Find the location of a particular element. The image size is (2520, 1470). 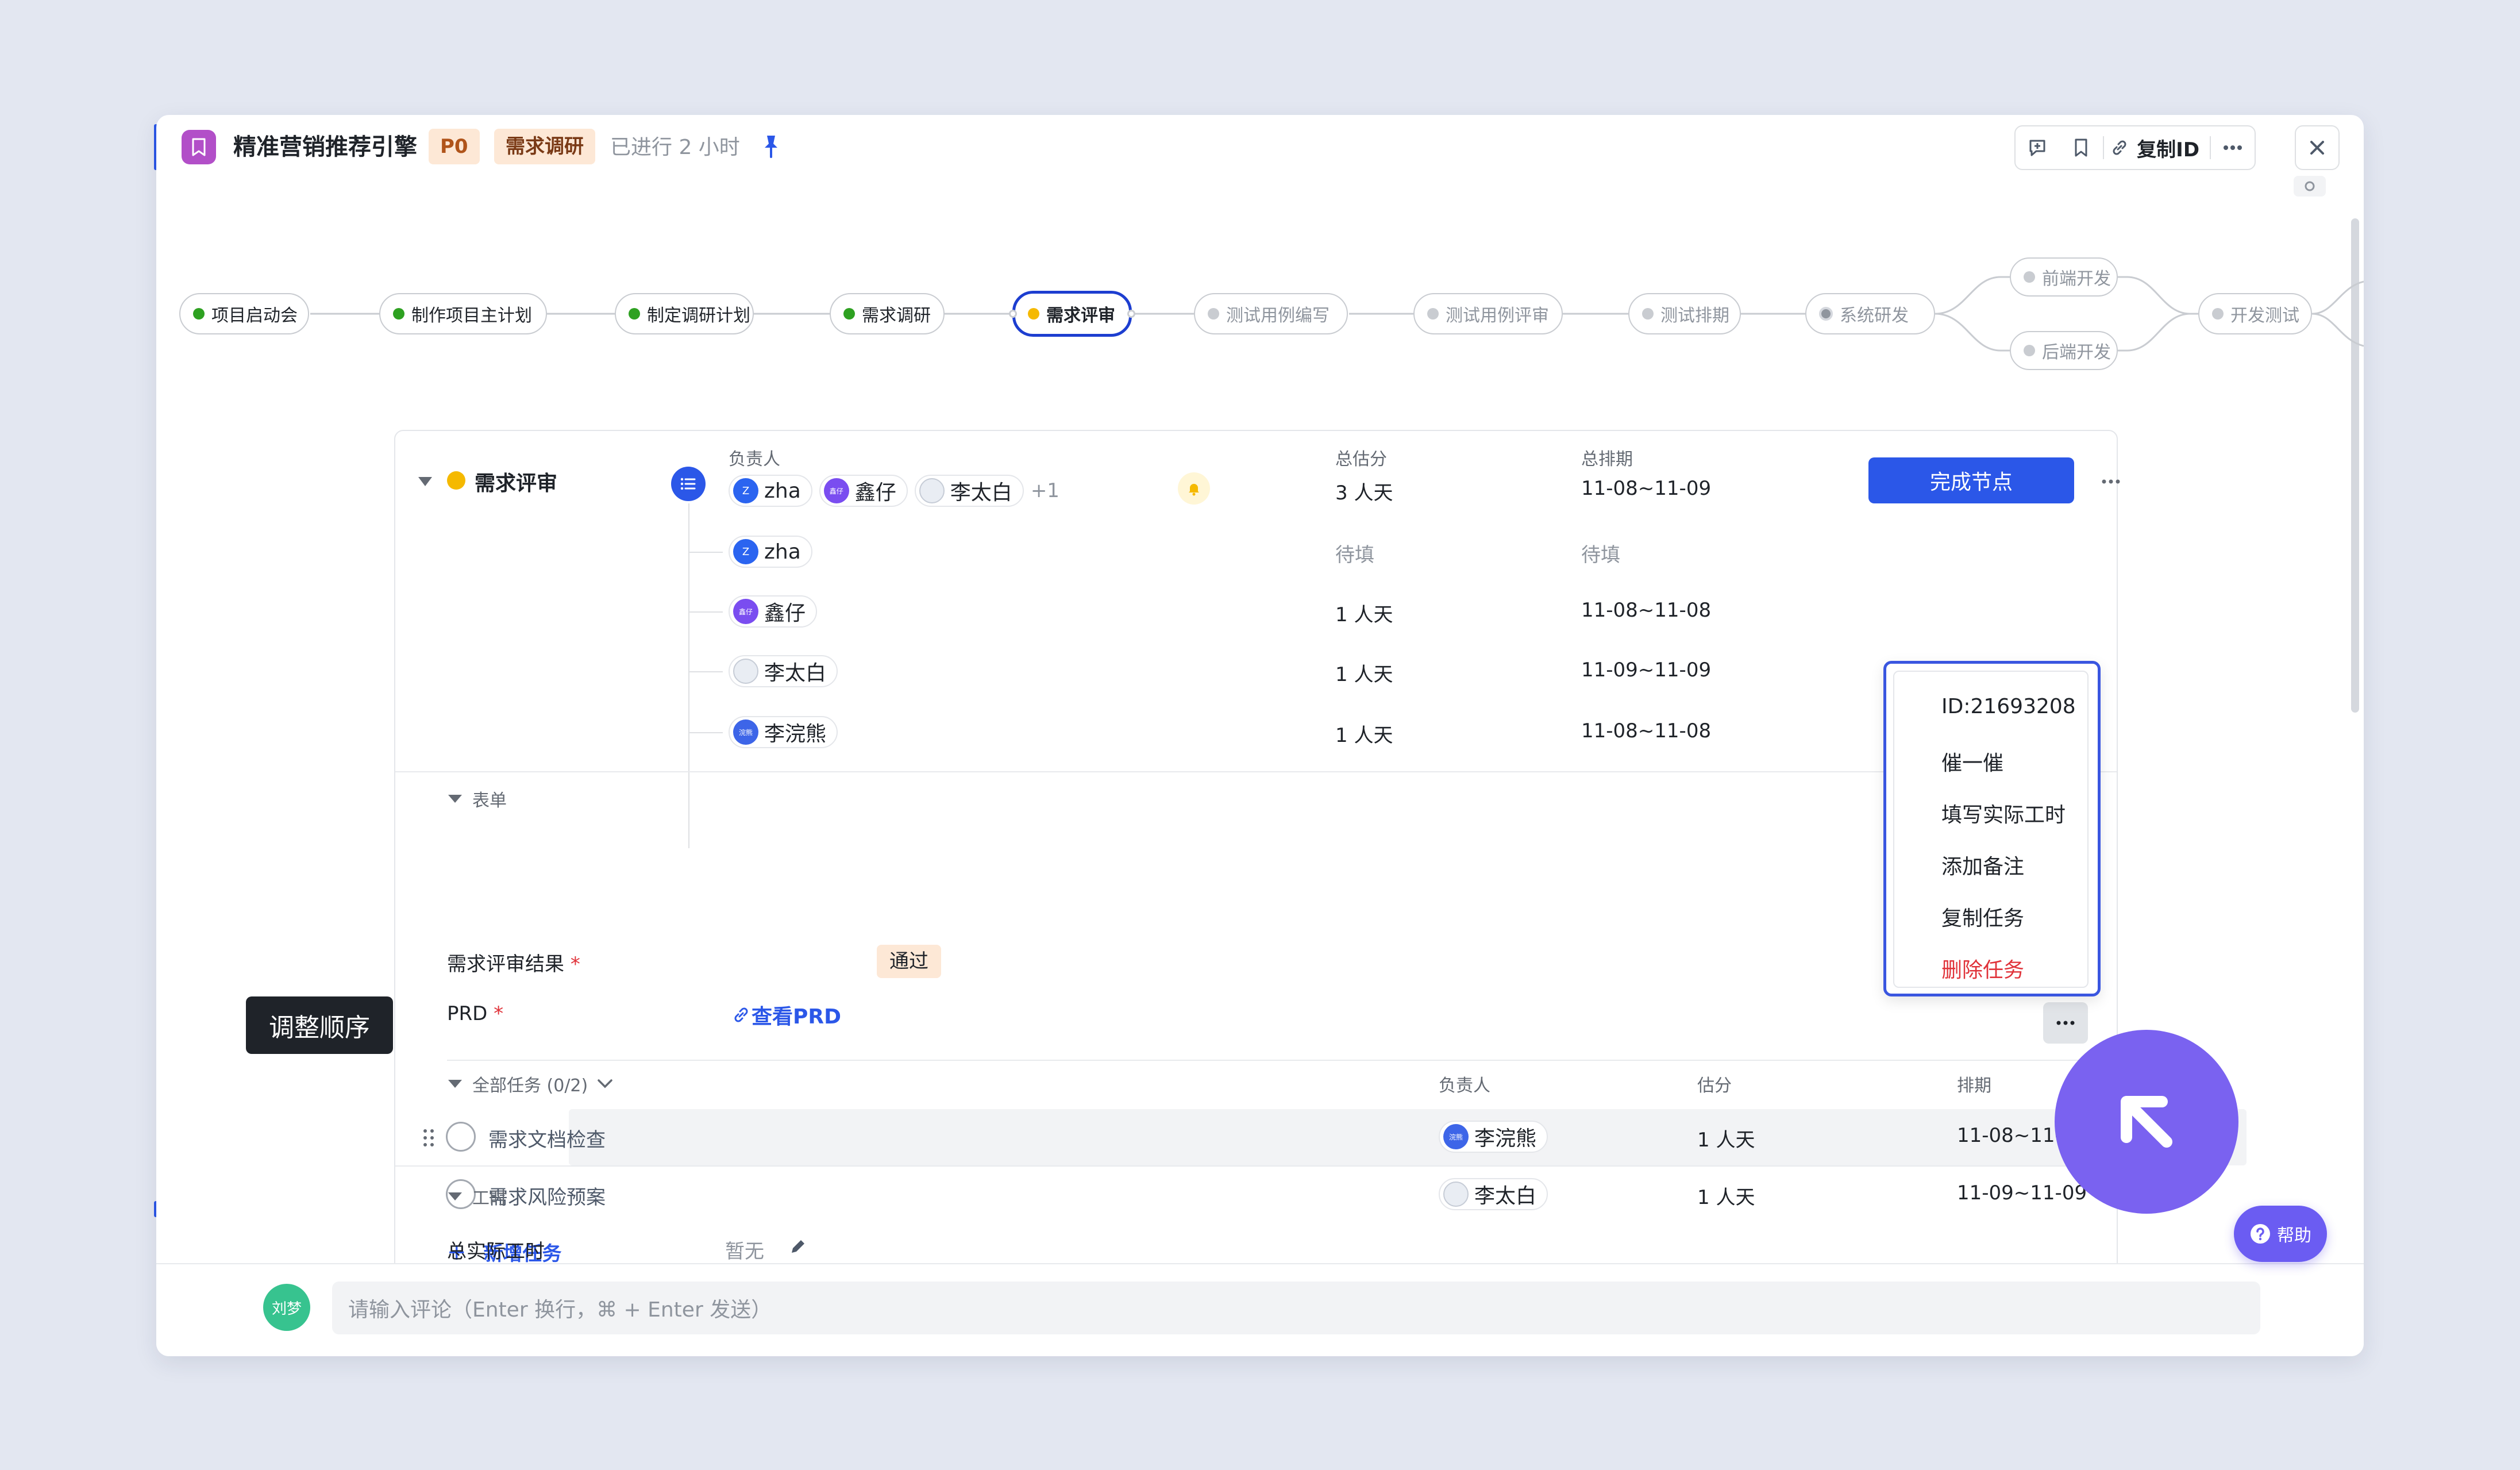

worktime-value: 暂无 is located at coordinates (744, 1251).